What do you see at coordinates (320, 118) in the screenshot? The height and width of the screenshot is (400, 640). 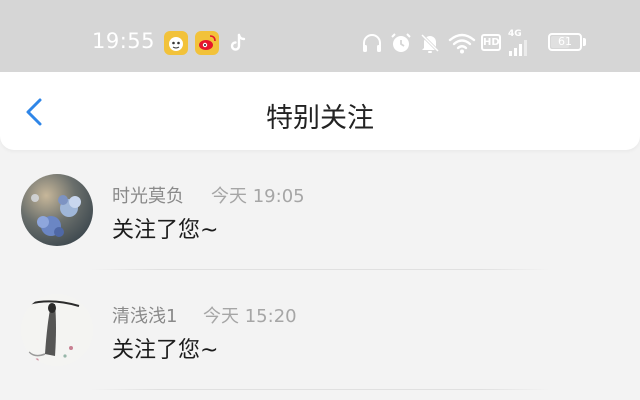 I see `page-title: 特别关注` at bounding box center [320, 118].